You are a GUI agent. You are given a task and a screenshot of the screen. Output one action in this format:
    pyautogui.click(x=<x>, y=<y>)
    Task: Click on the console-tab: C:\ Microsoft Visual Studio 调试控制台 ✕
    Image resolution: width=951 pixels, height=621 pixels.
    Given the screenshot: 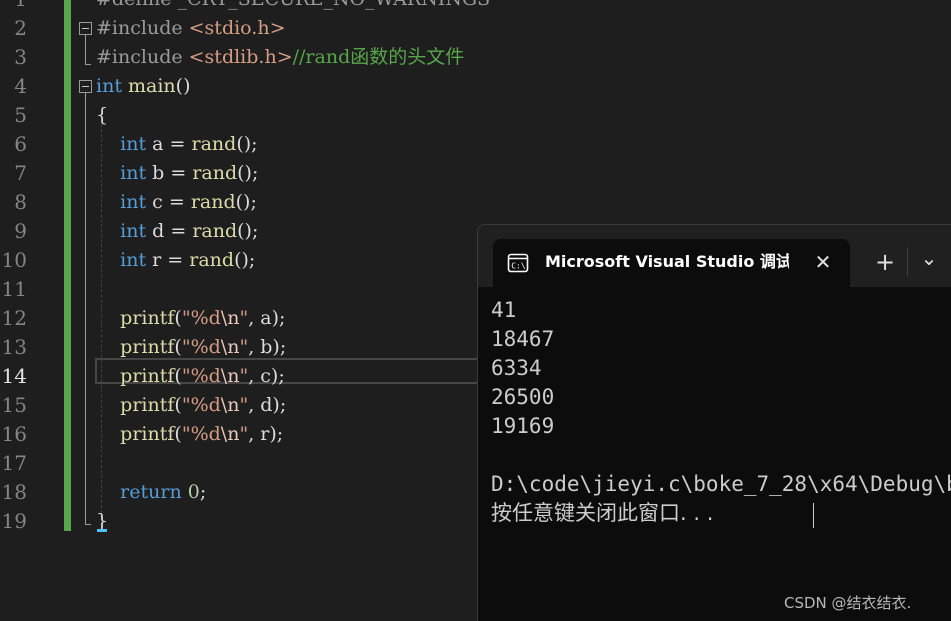 What is the action you would take?
    pyautogui.click(x=671, y=263)
    